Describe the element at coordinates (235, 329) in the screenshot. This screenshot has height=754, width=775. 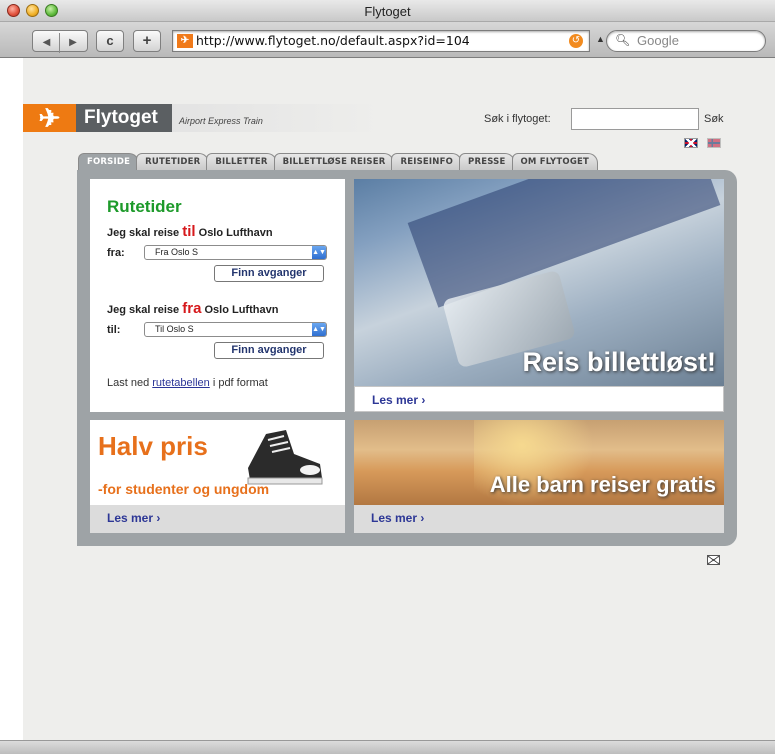
I see `to-station-select: Til Oslo S ▲▼` at that location.